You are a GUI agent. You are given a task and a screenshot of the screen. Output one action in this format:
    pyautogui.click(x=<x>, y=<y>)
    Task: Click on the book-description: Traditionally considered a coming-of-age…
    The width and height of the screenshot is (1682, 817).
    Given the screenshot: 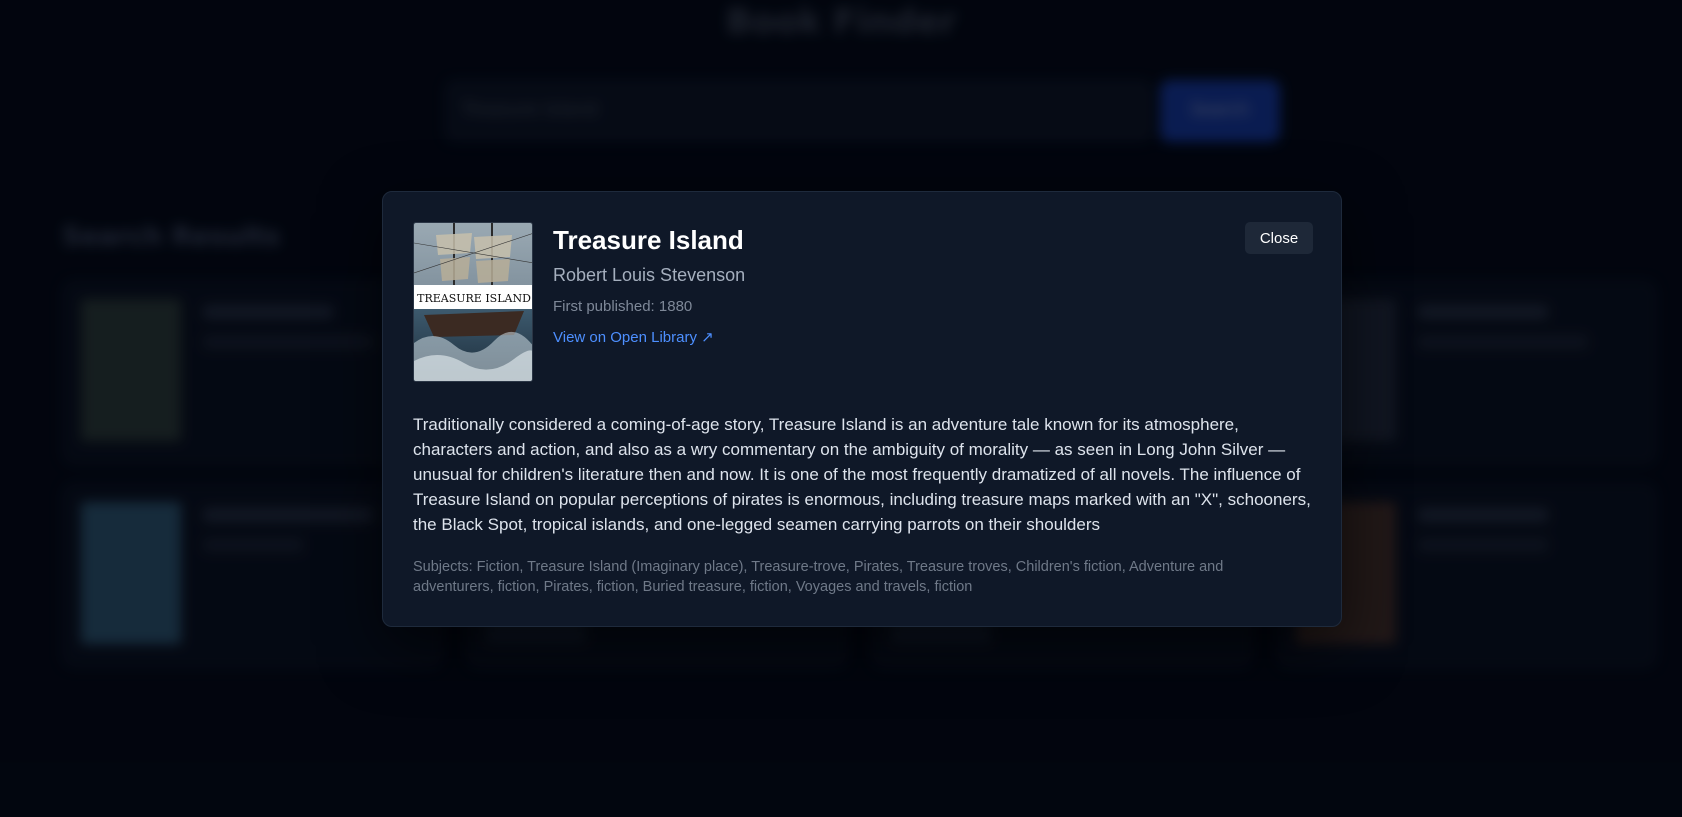 What is the action you would take?
    pyautogui.click(x=862, y=474)
    